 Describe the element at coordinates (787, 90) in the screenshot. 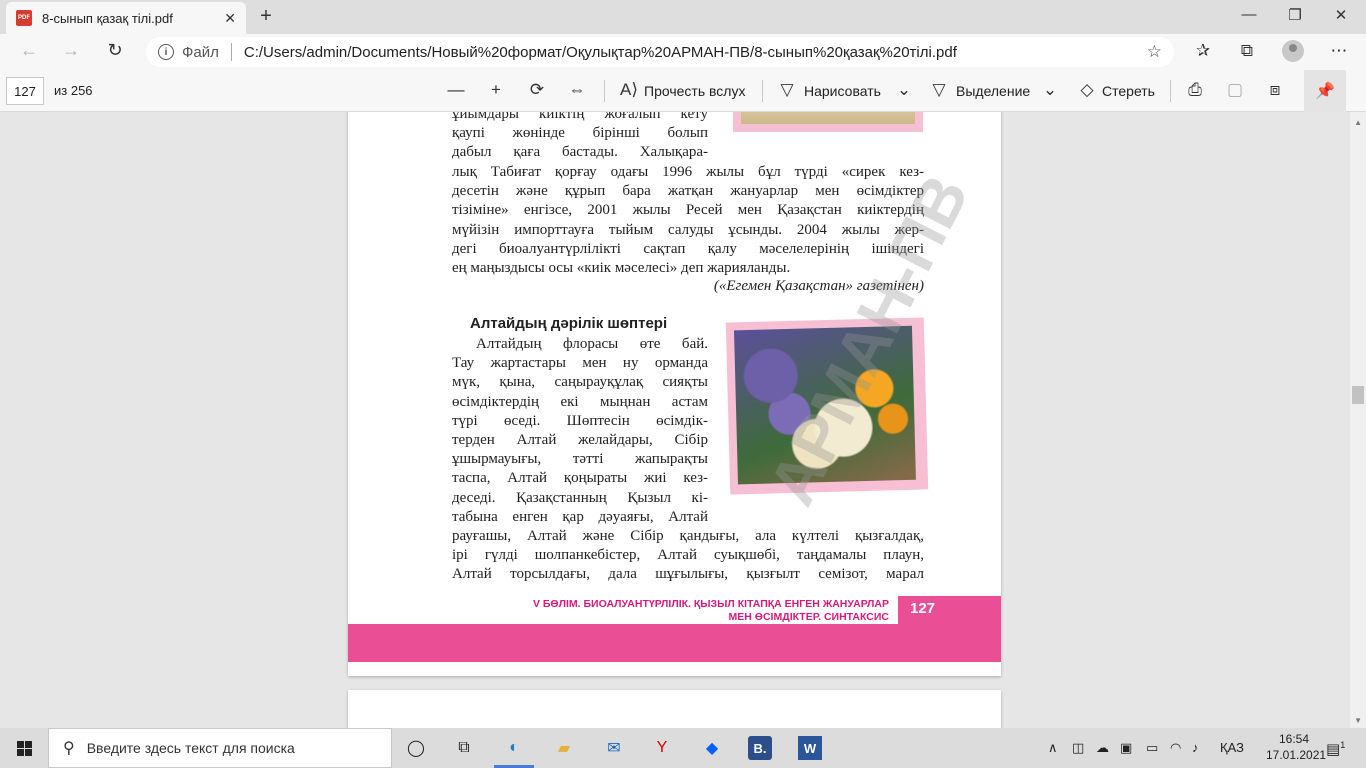

I see `draw-pen-icon: ▽` at that location.